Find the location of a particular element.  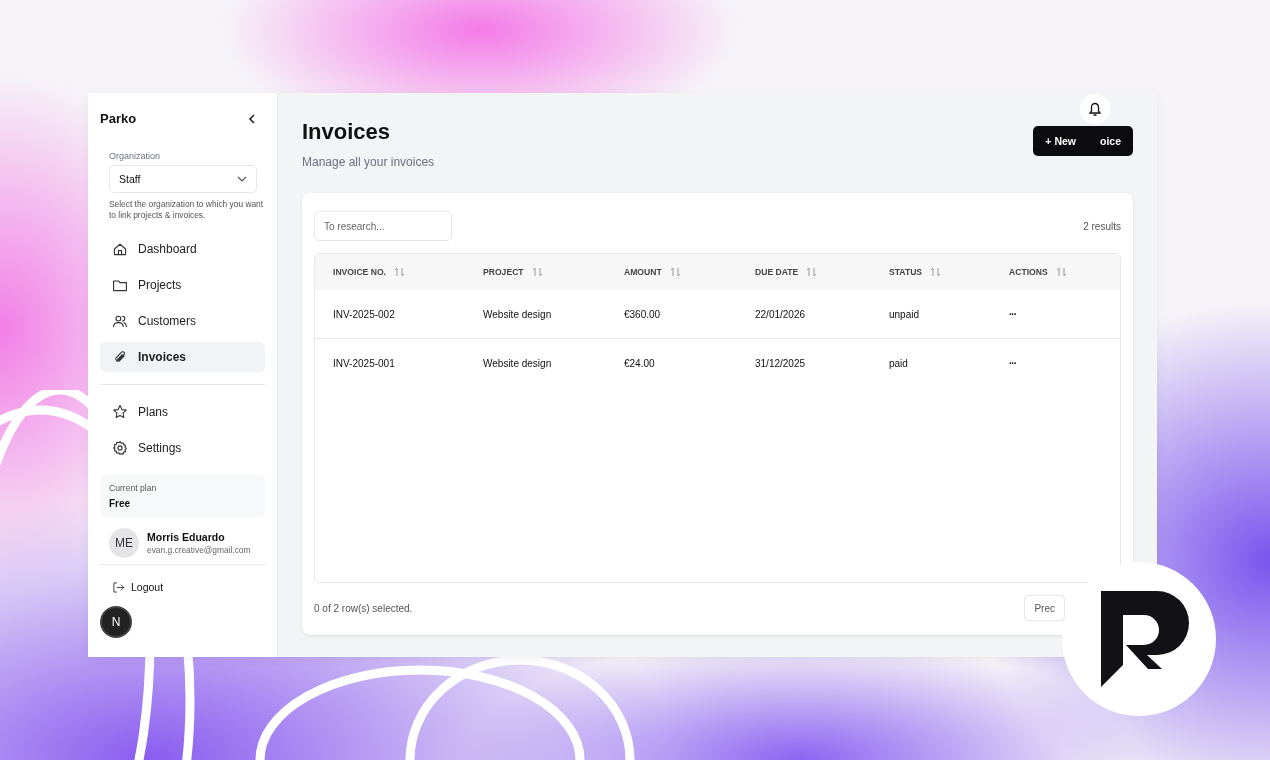

round-badge: N is located at coordinates (116, 621).